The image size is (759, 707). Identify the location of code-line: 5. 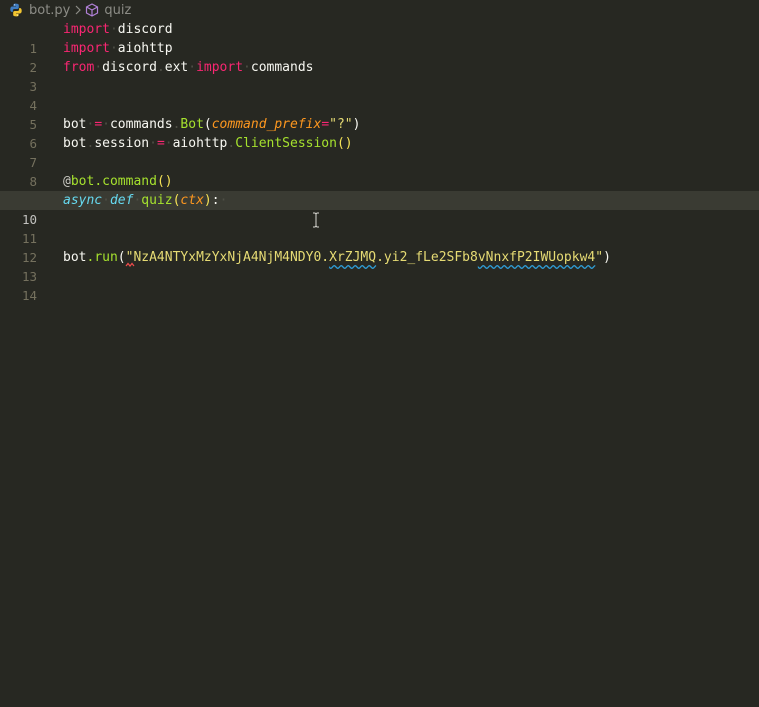
(379, 114).